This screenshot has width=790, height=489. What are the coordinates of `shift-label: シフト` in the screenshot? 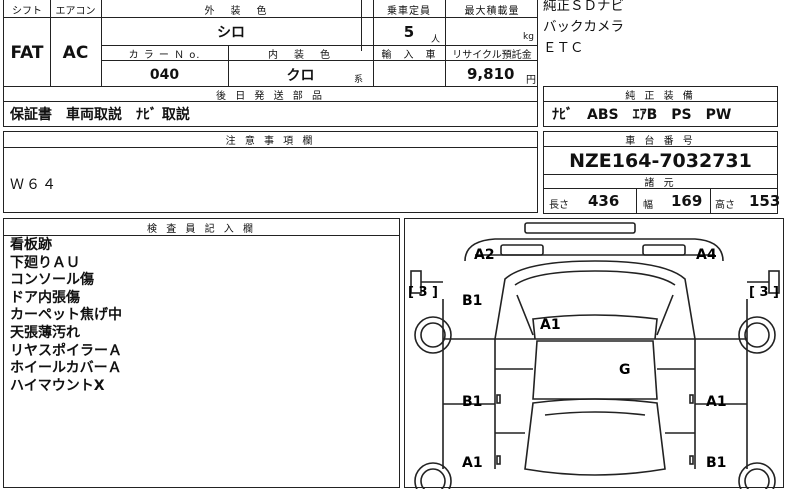 It's located at (27, 11).